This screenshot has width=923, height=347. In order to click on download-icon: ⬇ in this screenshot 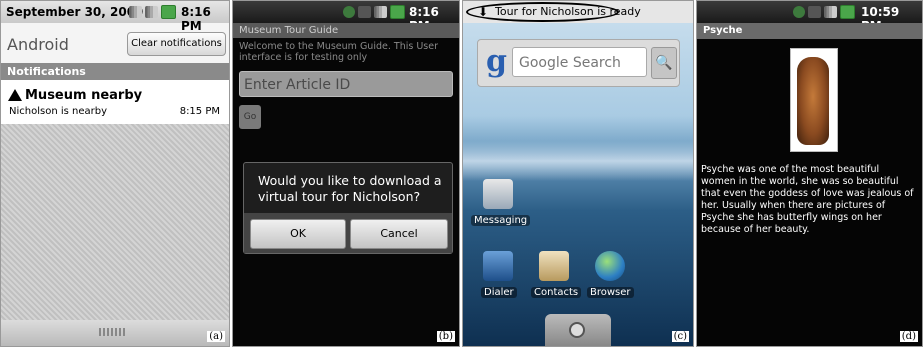, I will do `click(483, 12)`.